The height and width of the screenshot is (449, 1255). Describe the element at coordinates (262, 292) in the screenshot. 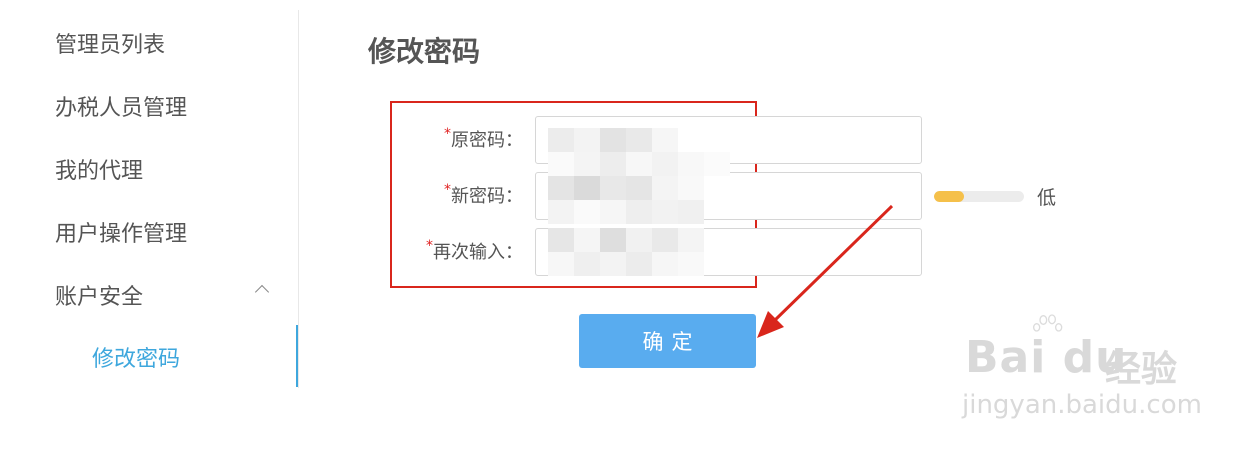

I see `chevron-up-icon` at that location.